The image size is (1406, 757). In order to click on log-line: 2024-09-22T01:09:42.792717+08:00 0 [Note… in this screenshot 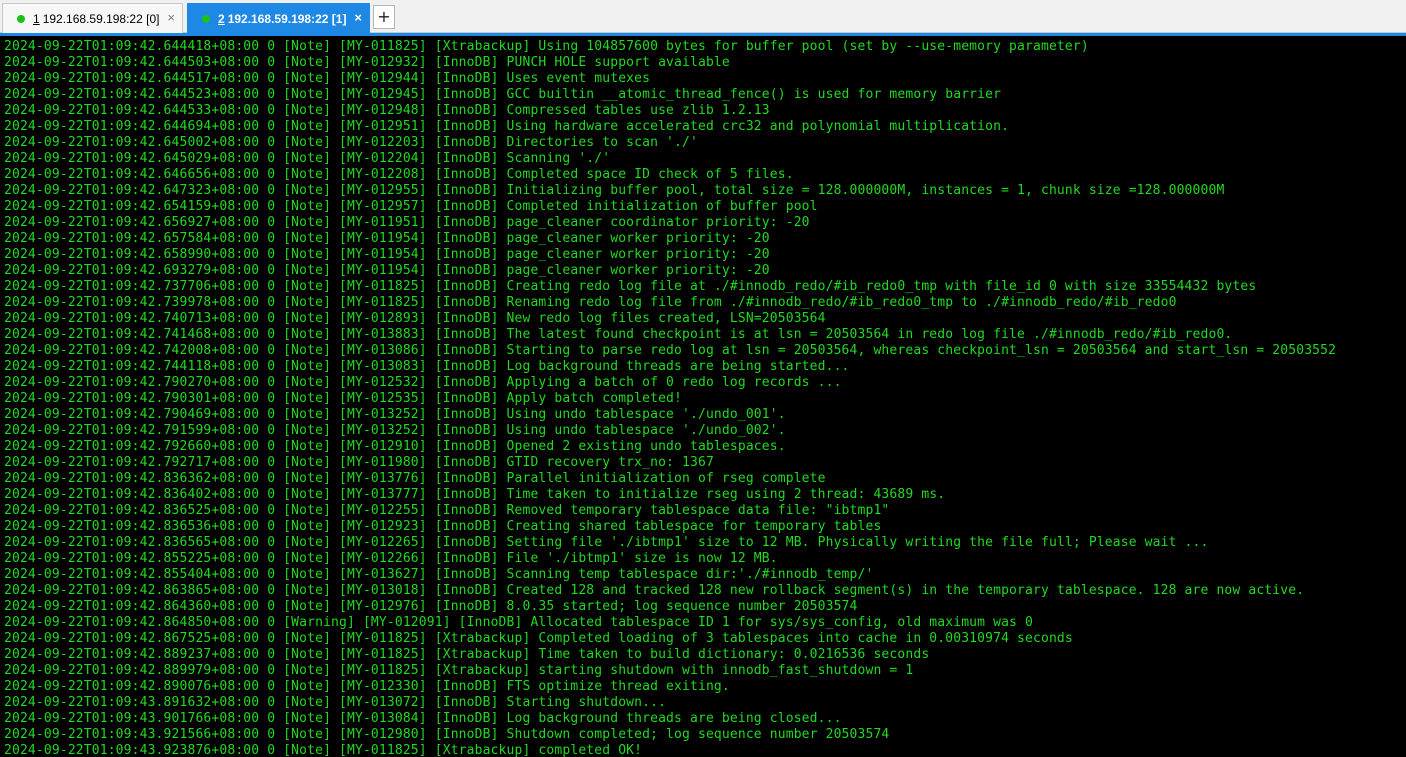, I will do `click(359, 462)`.